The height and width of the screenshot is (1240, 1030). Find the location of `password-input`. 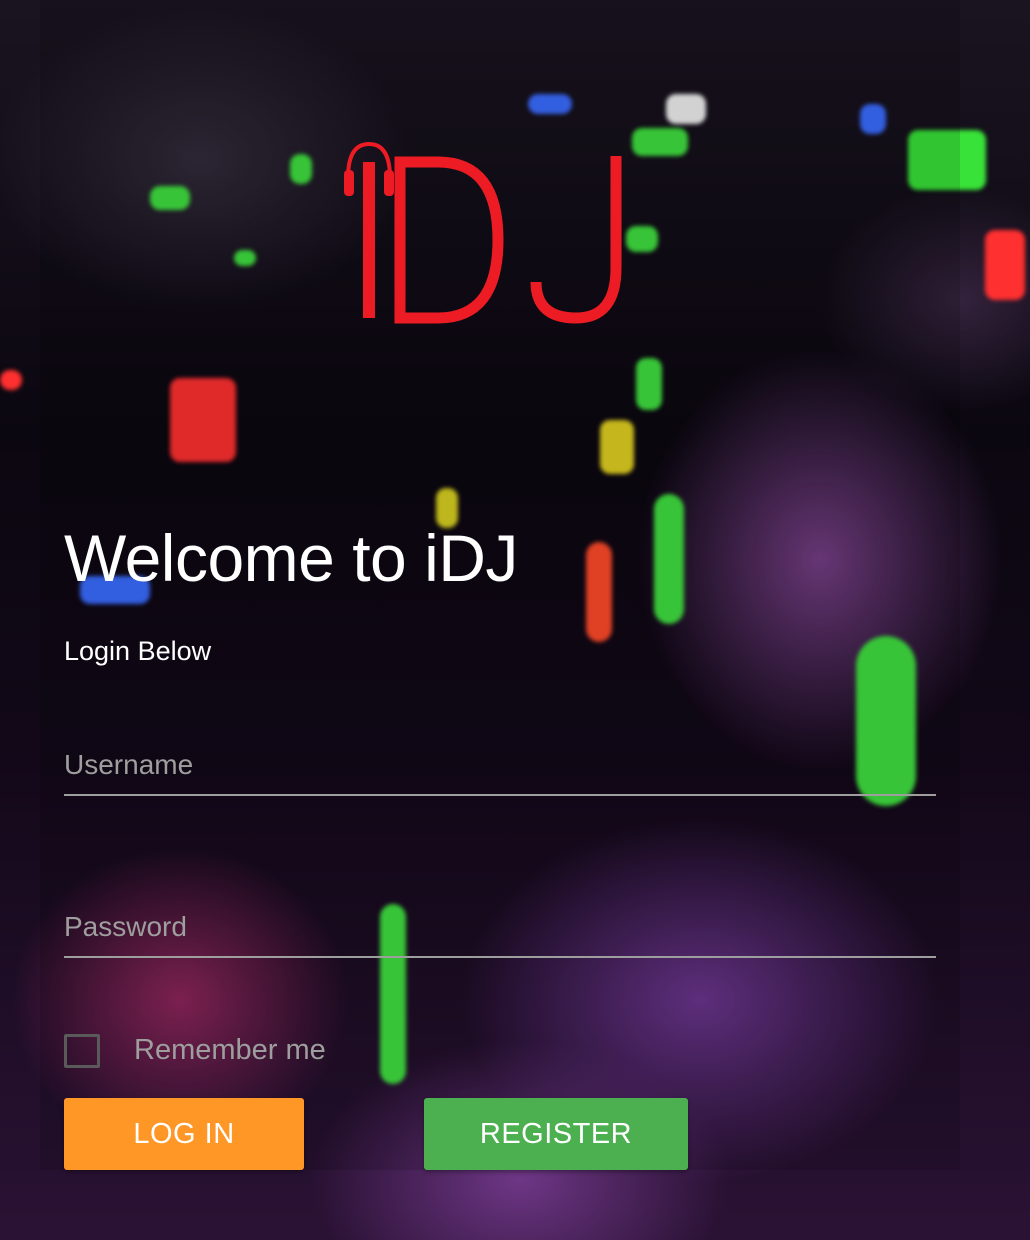

password-input is located at coordinates (500, 927).